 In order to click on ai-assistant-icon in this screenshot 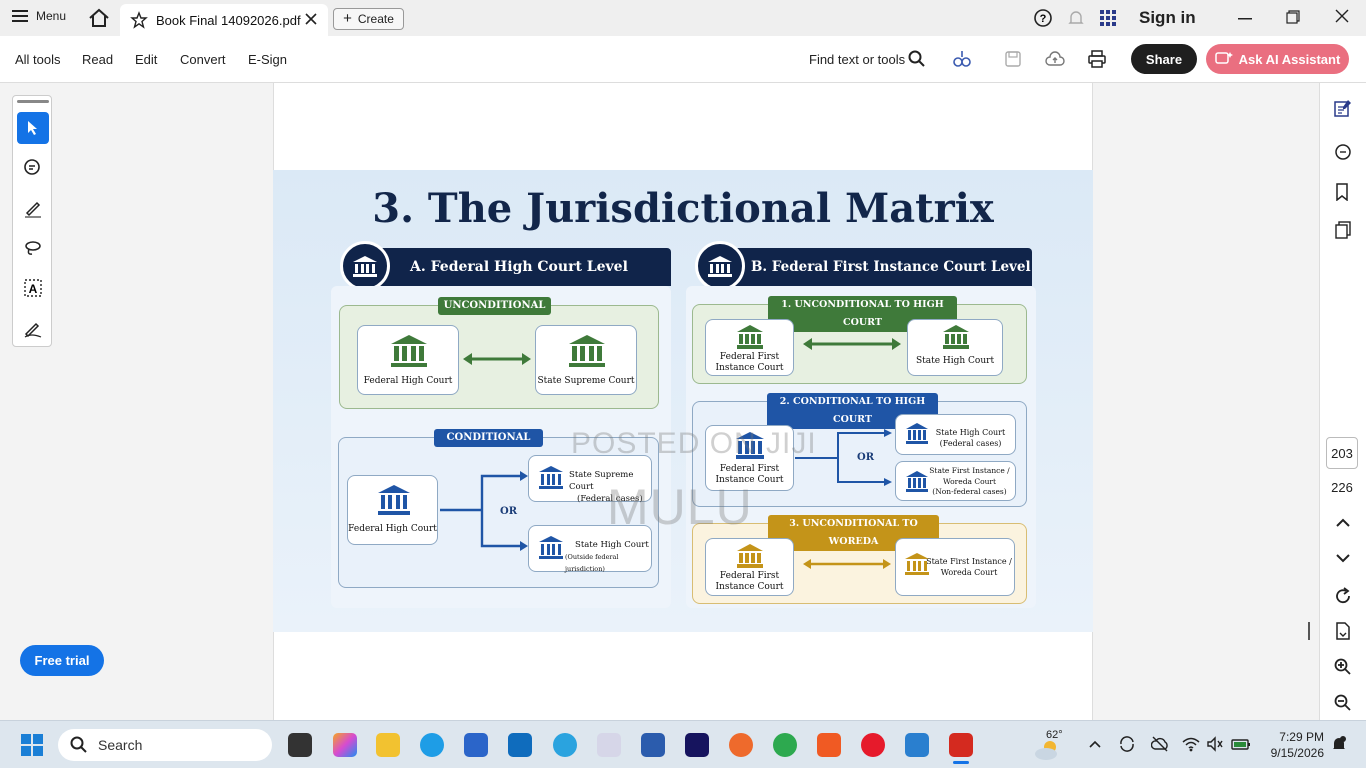, I will do `click(1223, 58)`.